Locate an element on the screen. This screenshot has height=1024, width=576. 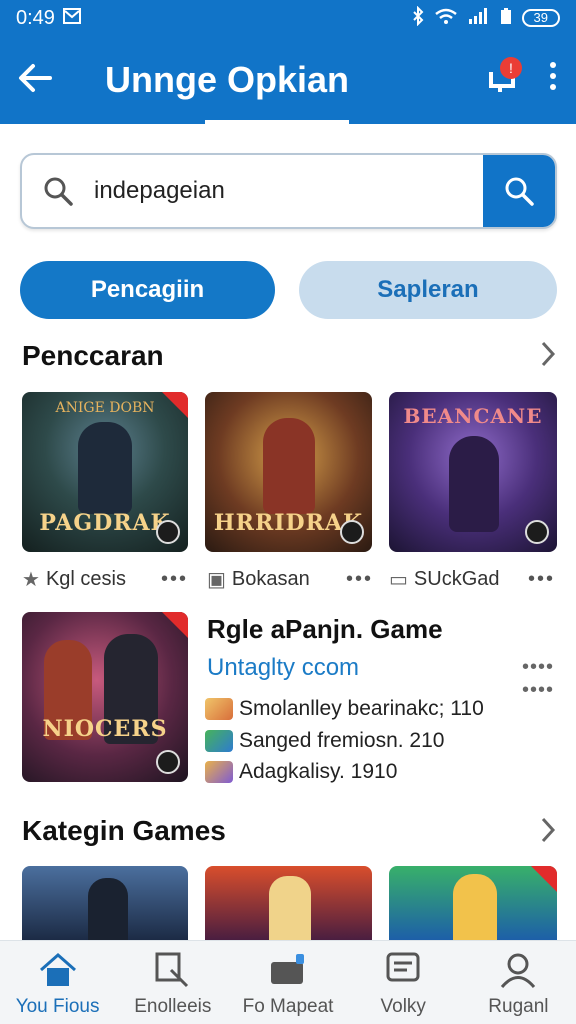
status-time: 0:49 is located at coordinates (35, 17).